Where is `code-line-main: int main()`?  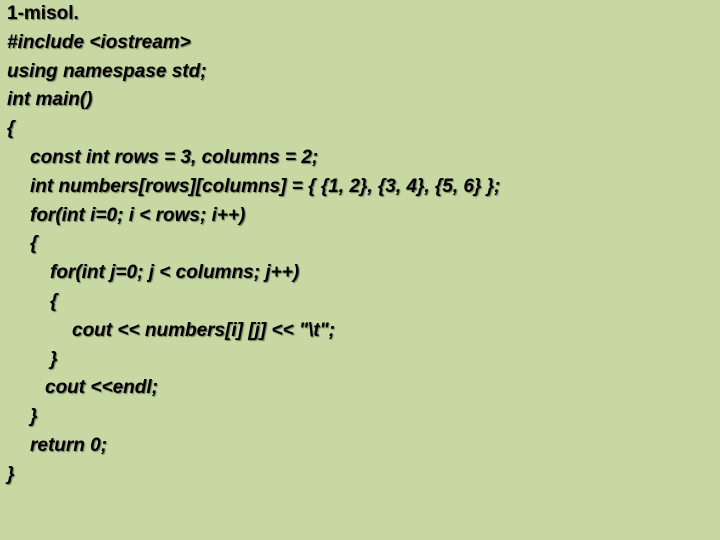
code-line-main: int main() is located at coordinates (50, 100).